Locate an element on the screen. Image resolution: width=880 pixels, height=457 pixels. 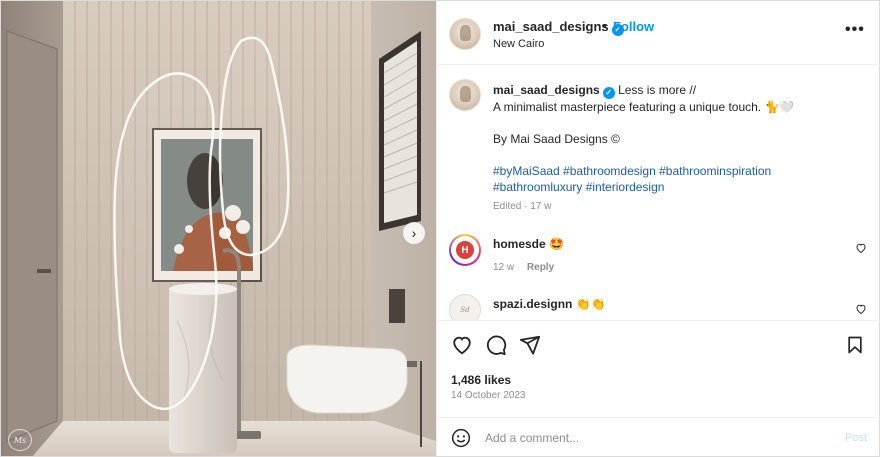
designer-watermark-logo: Ms is located at coordinates (20, 440).